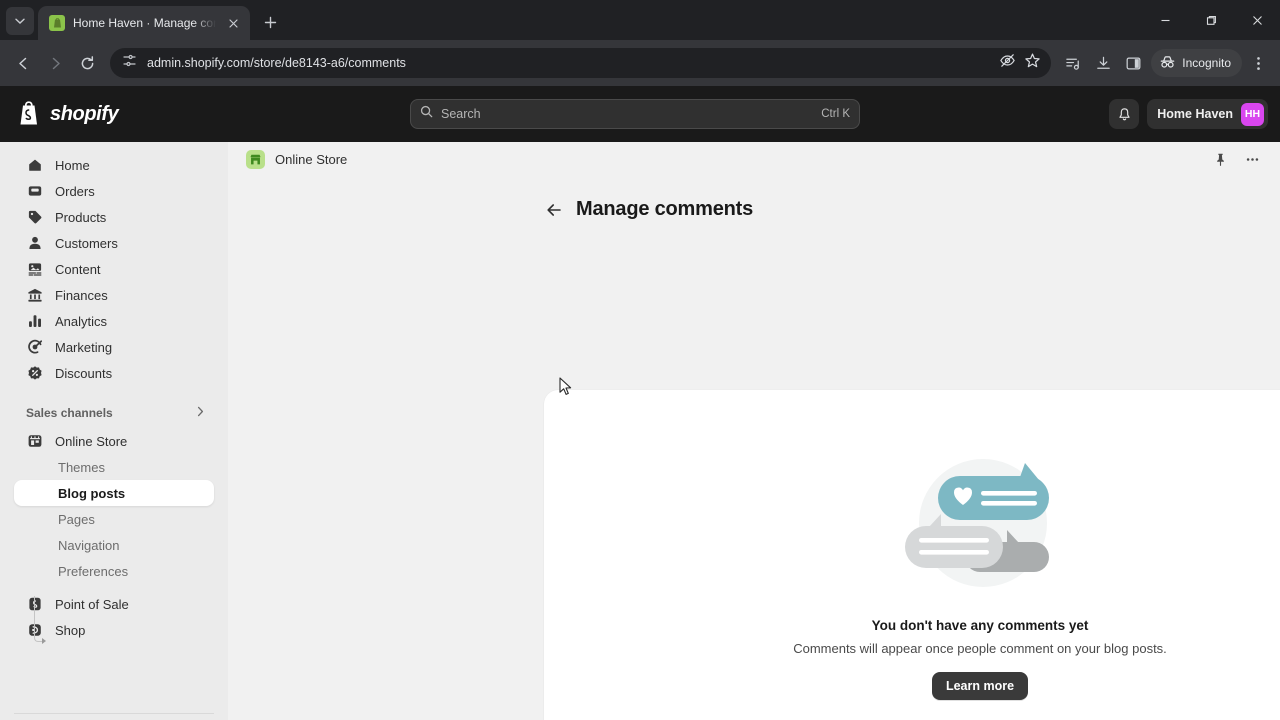 Image resolution: width=1280 pixels, height=720 pixels. Describe the element at coordinates (426, 114) in the screenshot. I see `search-icon` at that location.